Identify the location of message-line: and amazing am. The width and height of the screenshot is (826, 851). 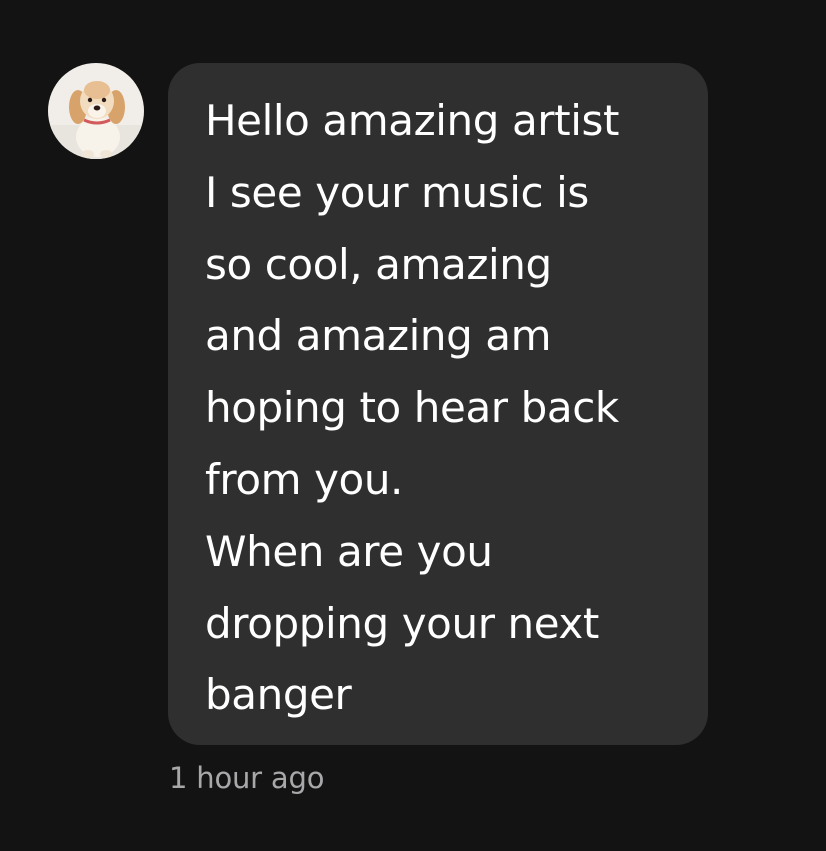
(378, 336).